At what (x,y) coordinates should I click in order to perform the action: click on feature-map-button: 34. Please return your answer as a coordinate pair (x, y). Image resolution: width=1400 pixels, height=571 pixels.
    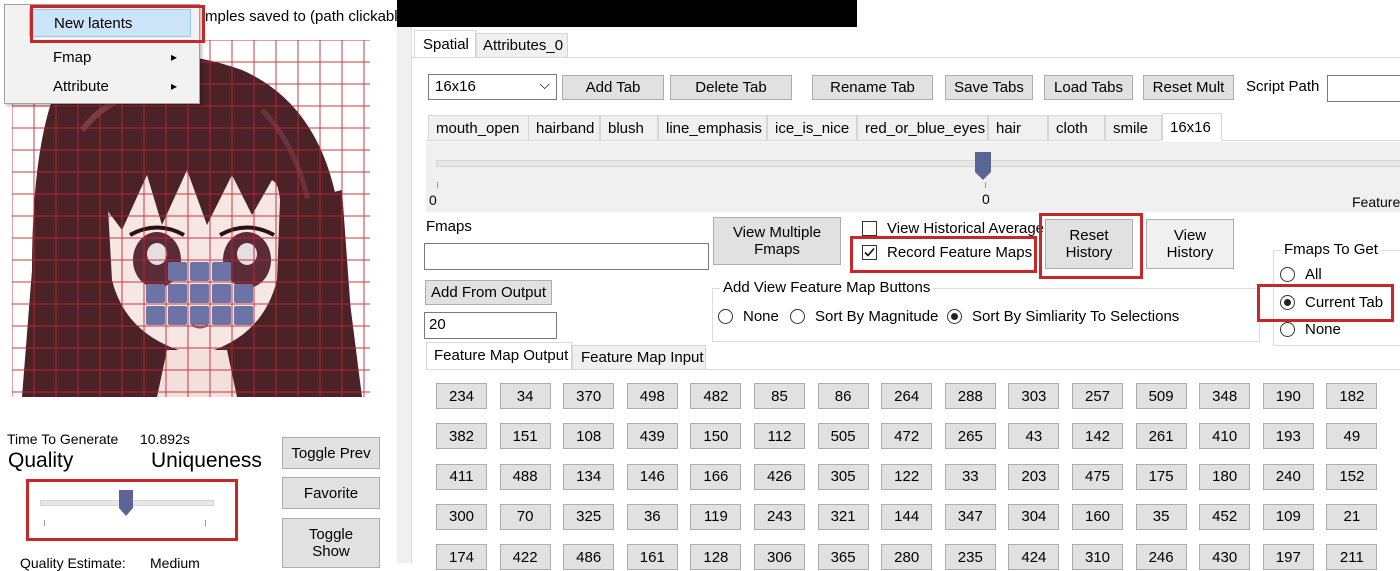
    Looking at the image, I should click on (525, 396).